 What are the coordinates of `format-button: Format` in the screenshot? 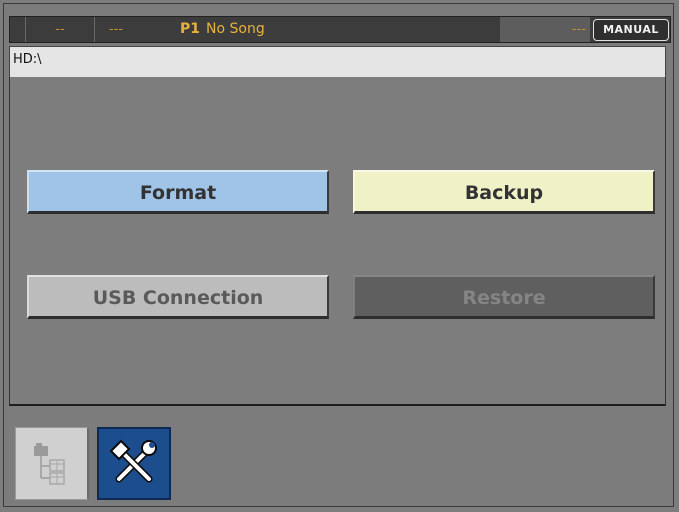 It's located at (178, 192).